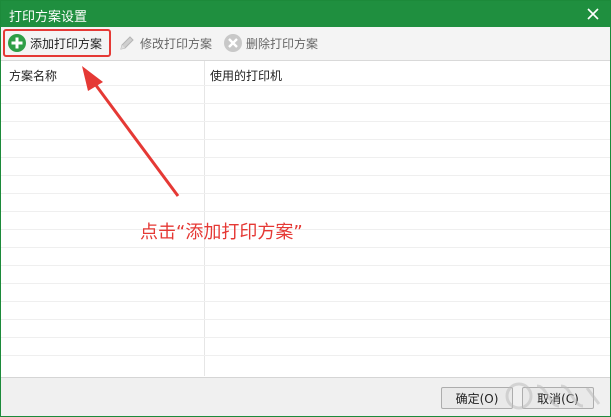  I want to click on edit-scheme-label: 修改打印方案, so click(176, 43).